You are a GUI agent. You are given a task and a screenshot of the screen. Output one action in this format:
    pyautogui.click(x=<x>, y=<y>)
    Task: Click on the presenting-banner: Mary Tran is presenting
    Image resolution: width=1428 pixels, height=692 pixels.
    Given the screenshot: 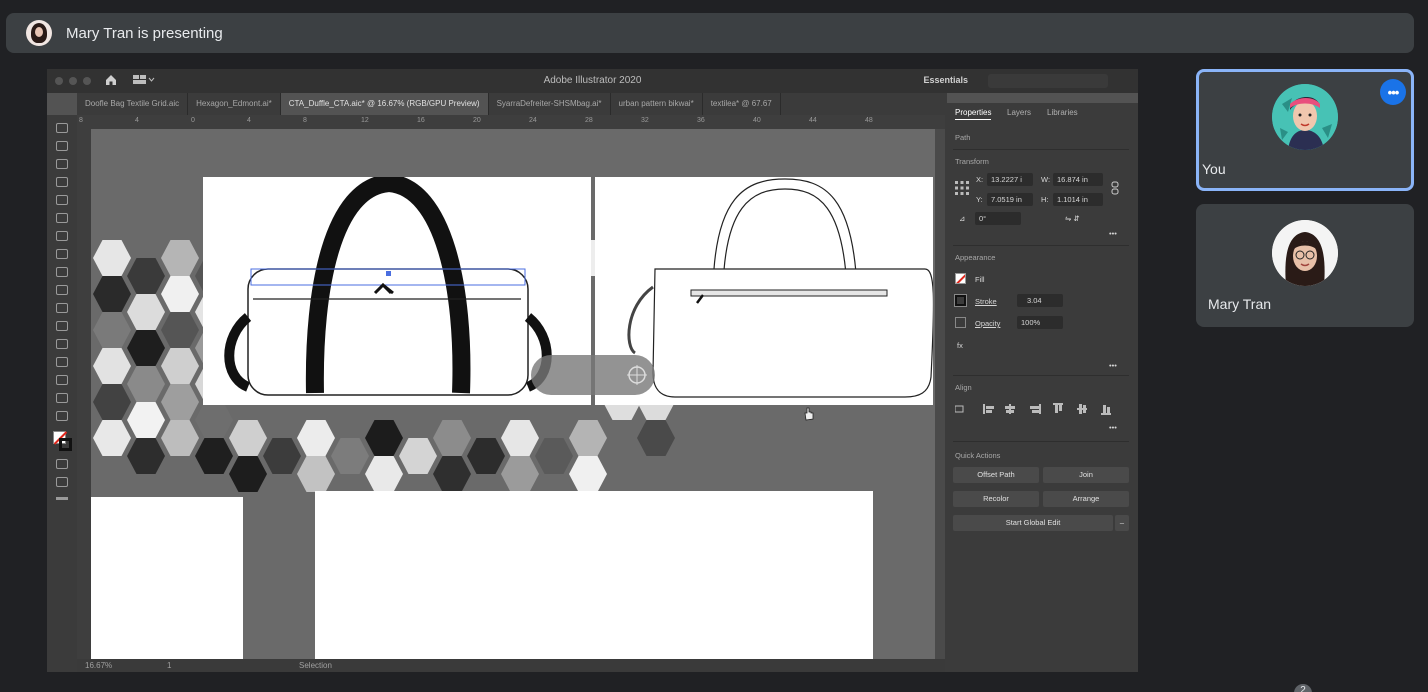 What is the action you would take?
    pyautogui.click(x=710, y=33)
    